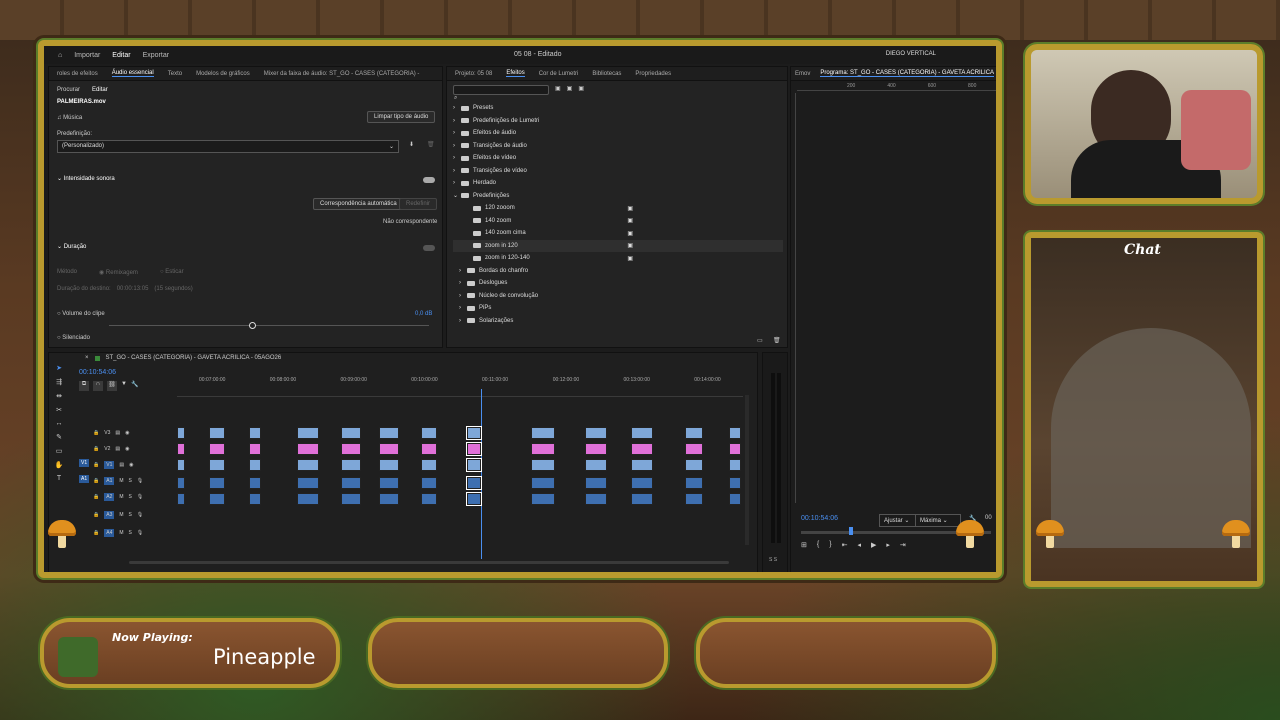 Image resolution: width=1280 pixels, height=720 pixels. I want to click on effects-tree-item: › Deslogues, so click(618, 283).